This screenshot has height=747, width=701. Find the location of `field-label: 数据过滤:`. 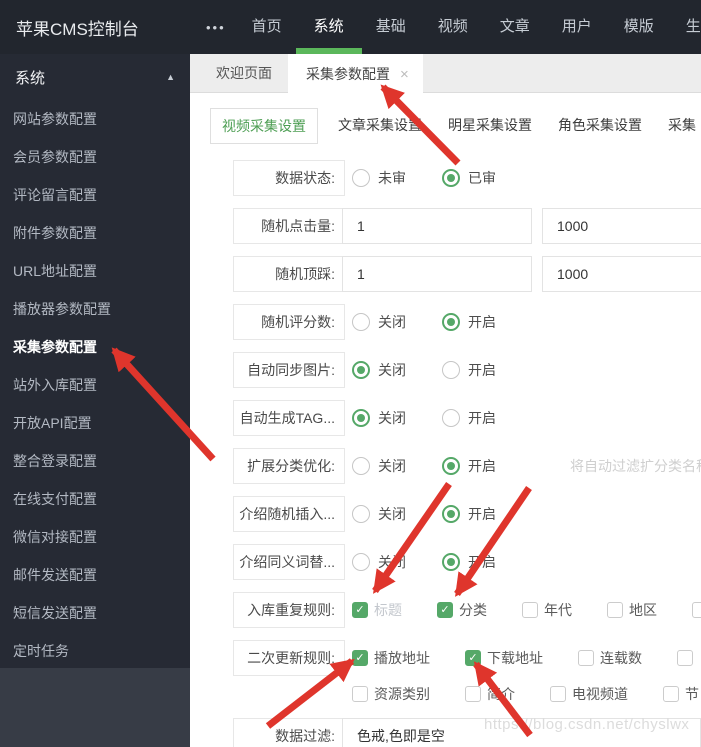

field-label: 数据过滤: is located at coordinates (289, 732).